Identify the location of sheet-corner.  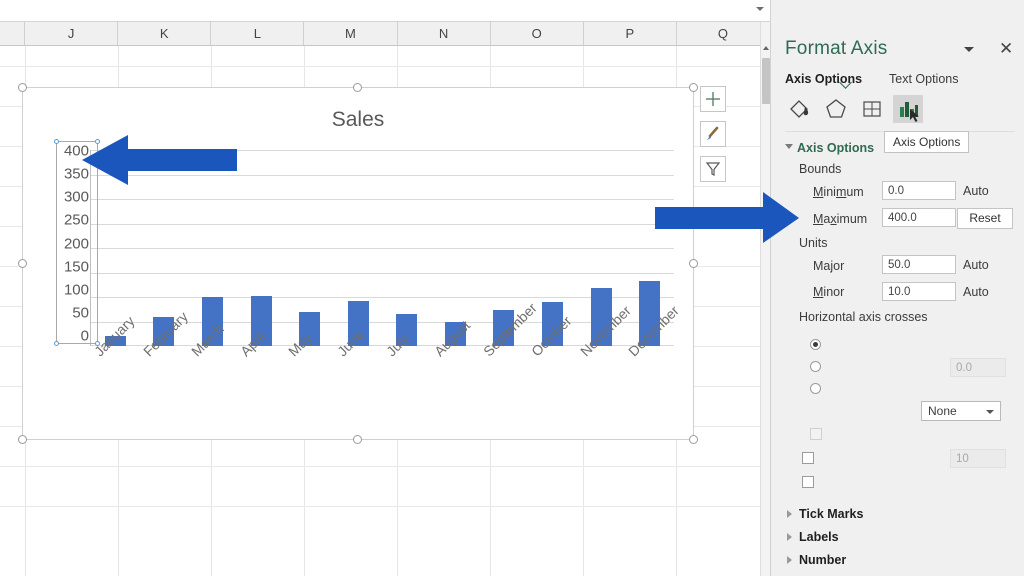
(12, 33).